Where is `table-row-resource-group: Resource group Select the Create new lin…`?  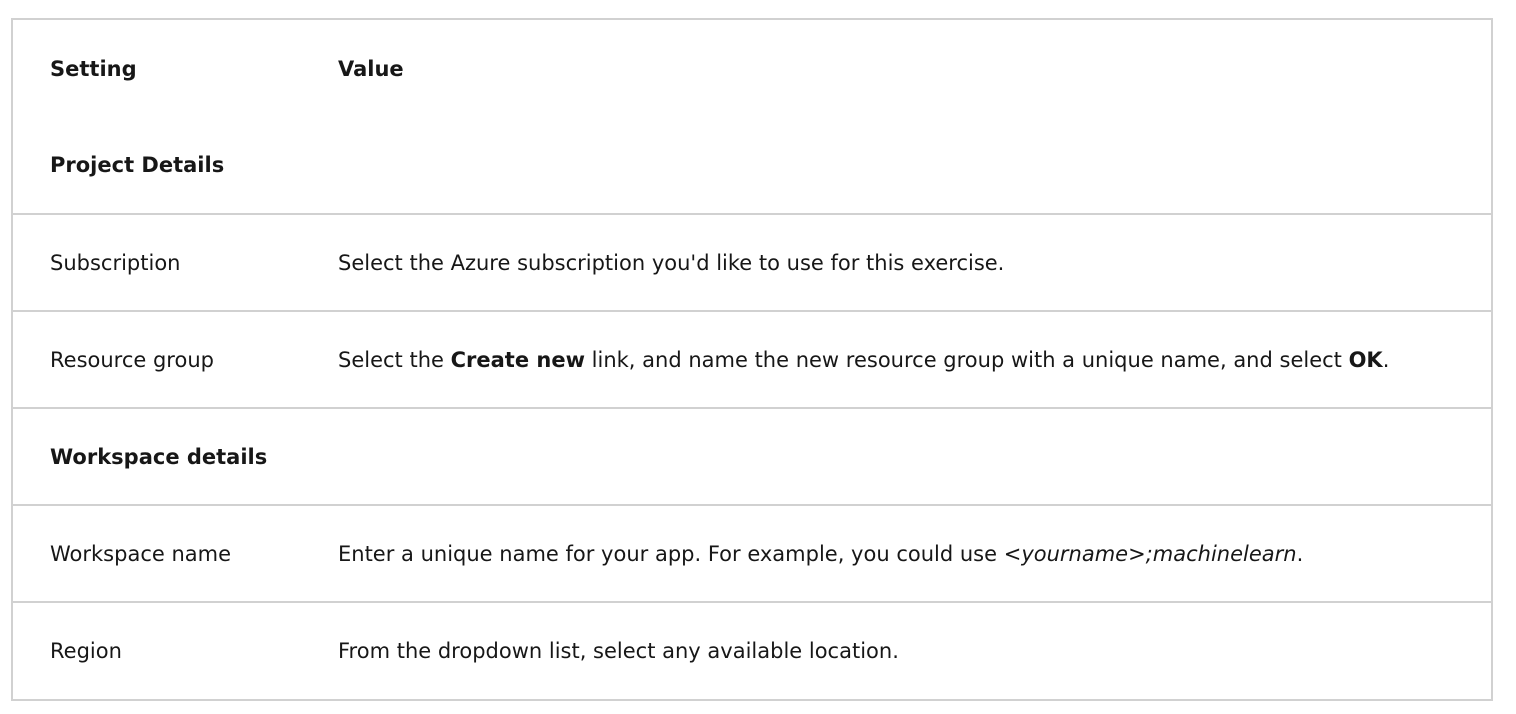 table-row-resource-group: Resource group Select the Create new lin… is located at coordinates (752, 359).